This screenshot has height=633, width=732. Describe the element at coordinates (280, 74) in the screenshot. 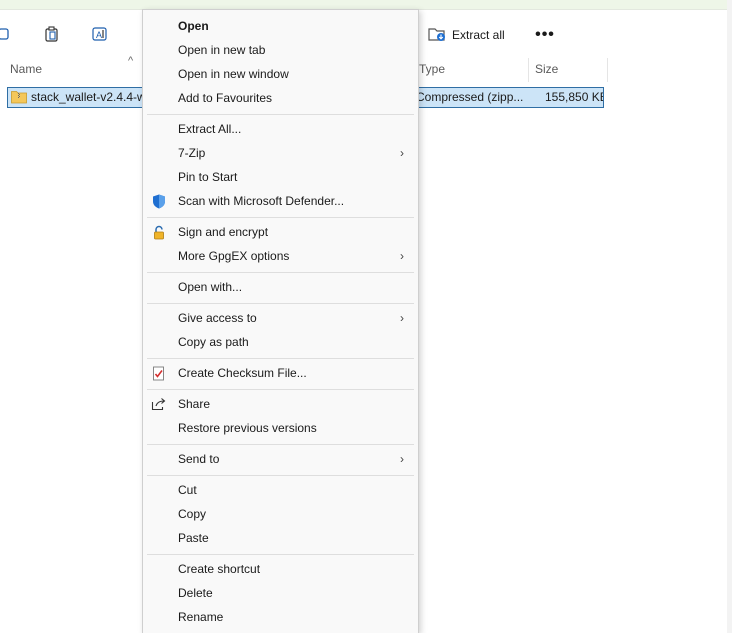

I see `menu-item-open-in-new-window: Open in new window` at that location.